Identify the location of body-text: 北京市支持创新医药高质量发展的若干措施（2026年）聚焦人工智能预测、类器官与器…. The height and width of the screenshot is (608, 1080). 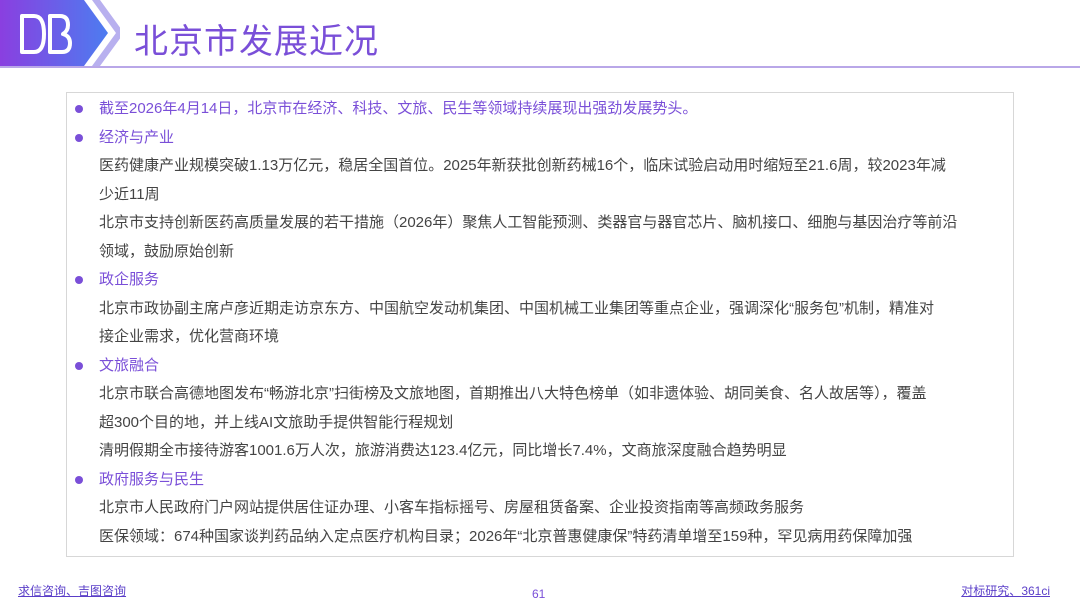
(528, 222).